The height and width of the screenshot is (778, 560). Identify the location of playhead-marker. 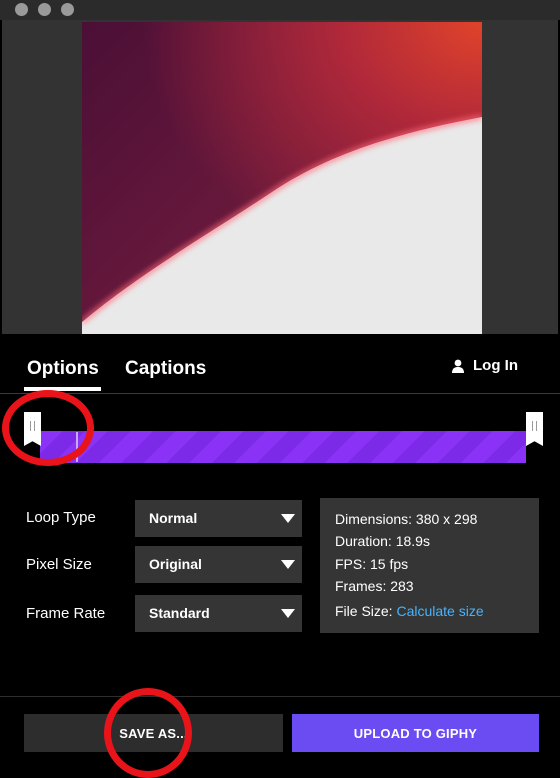
(77, 447).